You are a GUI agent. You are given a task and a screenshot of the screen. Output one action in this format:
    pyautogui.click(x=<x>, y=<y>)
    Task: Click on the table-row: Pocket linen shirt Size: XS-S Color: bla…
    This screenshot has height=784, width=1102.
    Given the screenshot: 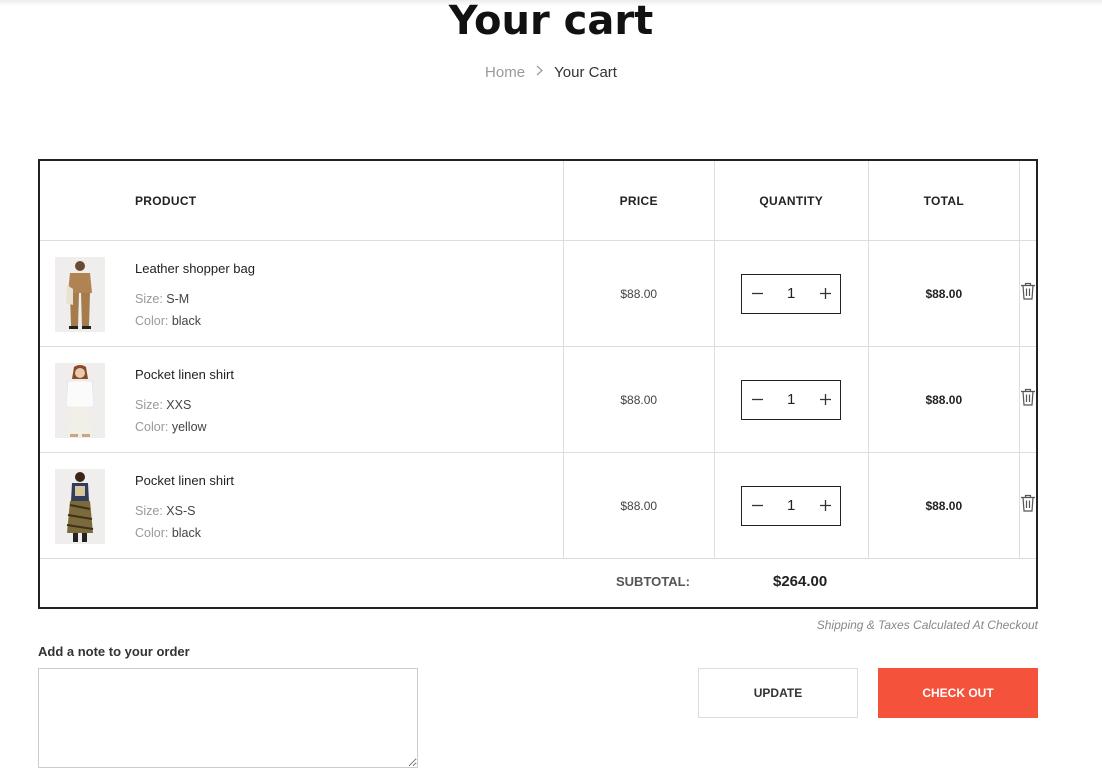 What is the action you would take?
    pyautogui.click(x=538, y=505)
    